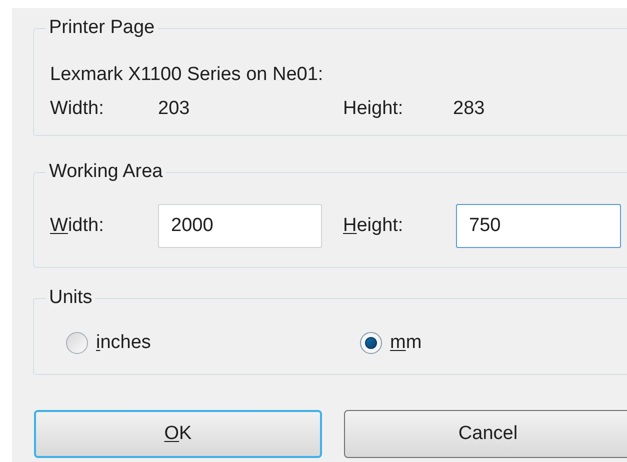 The width and height of the screenshot is (627, 462). I want to click on printer-name: Lexmark X1100 Series on Ne01:, so click(187, 75).